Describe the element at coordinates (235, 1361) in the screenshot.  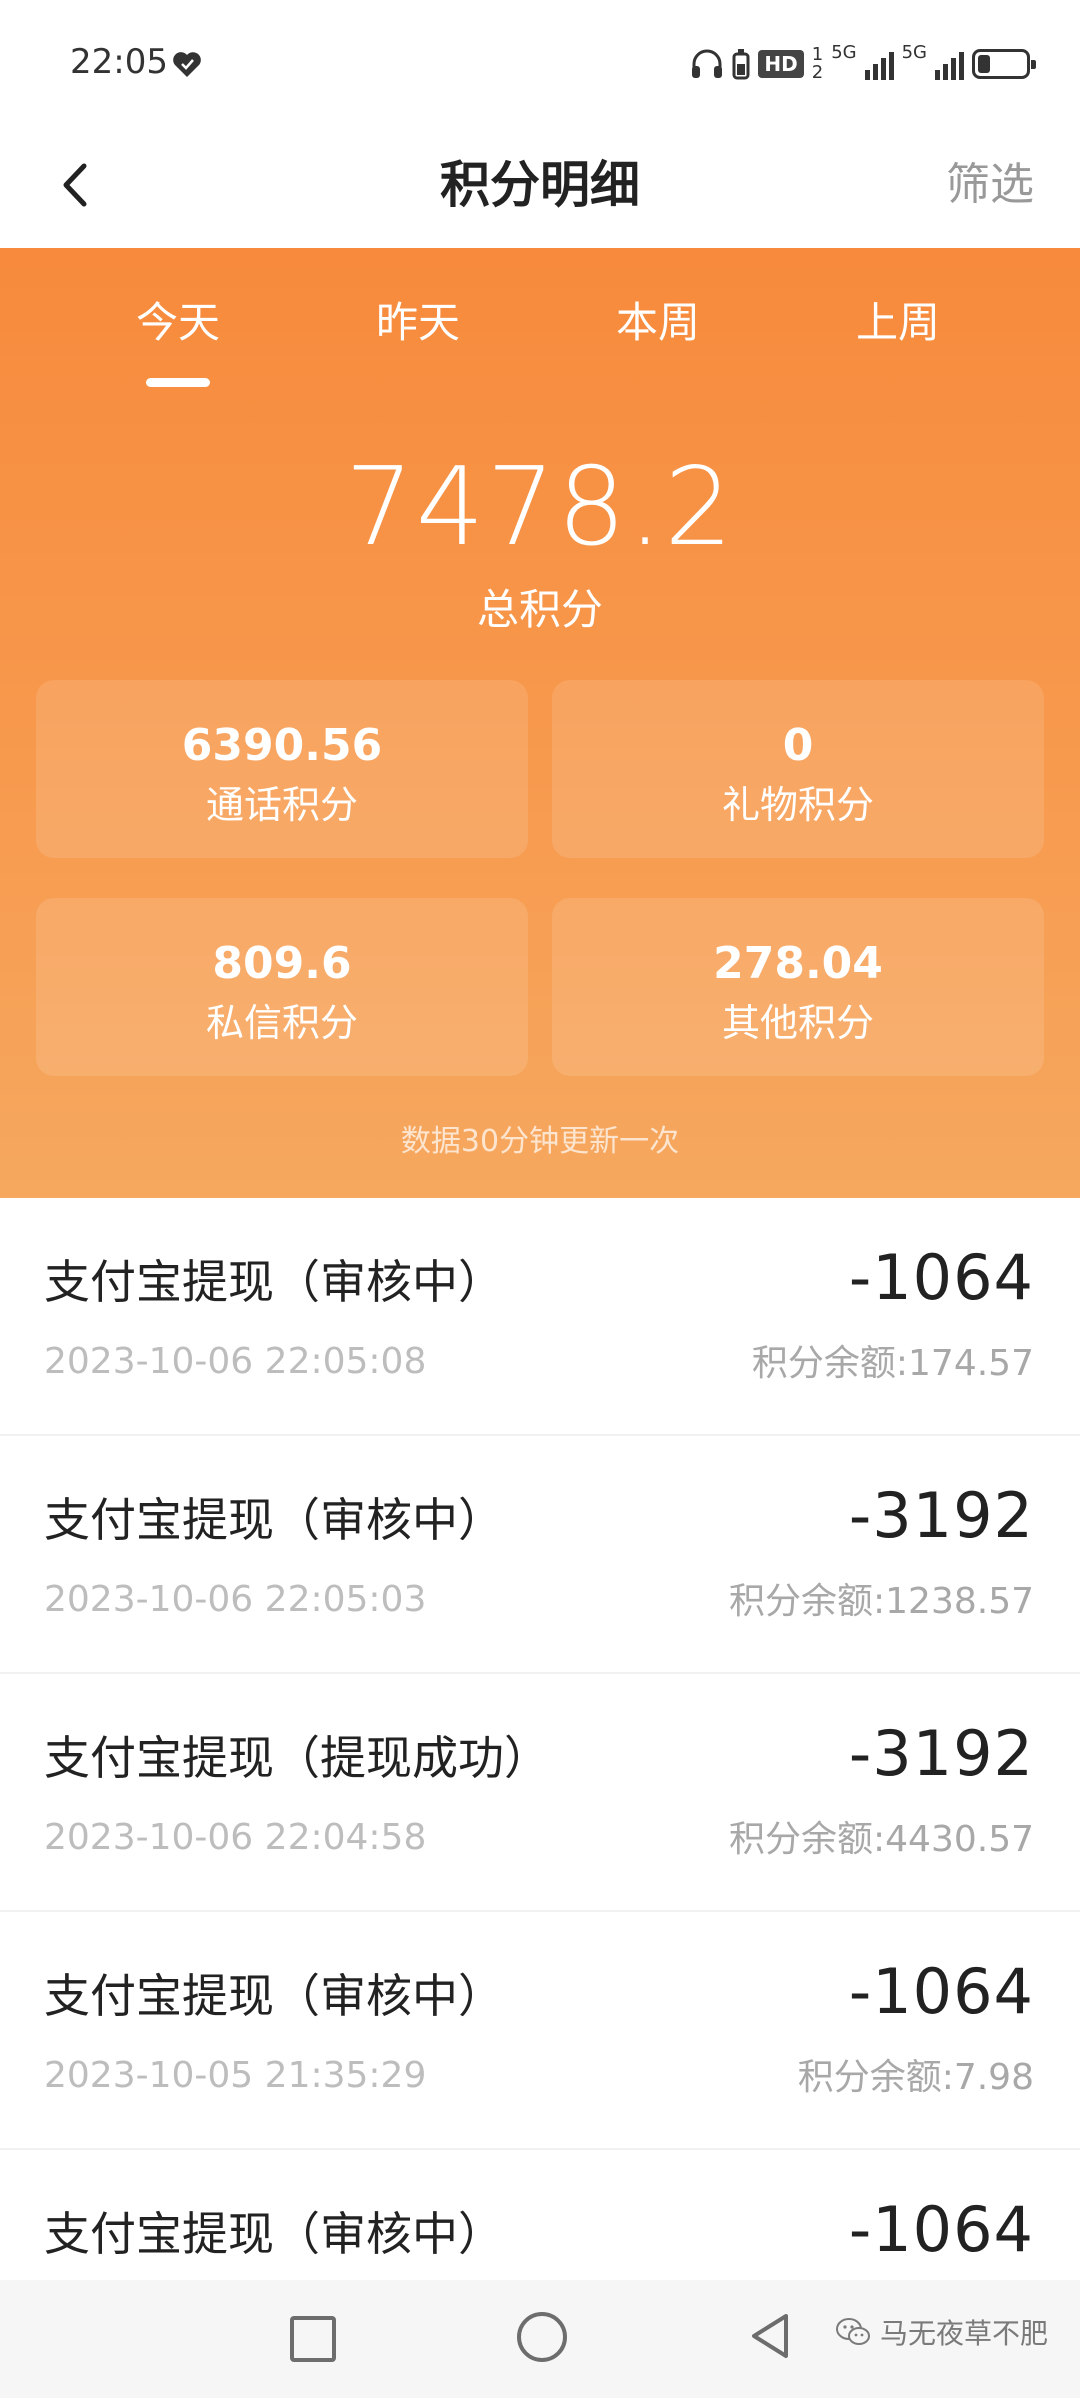
I see `record-time: 2023-10-06 22:05:08` at that location.